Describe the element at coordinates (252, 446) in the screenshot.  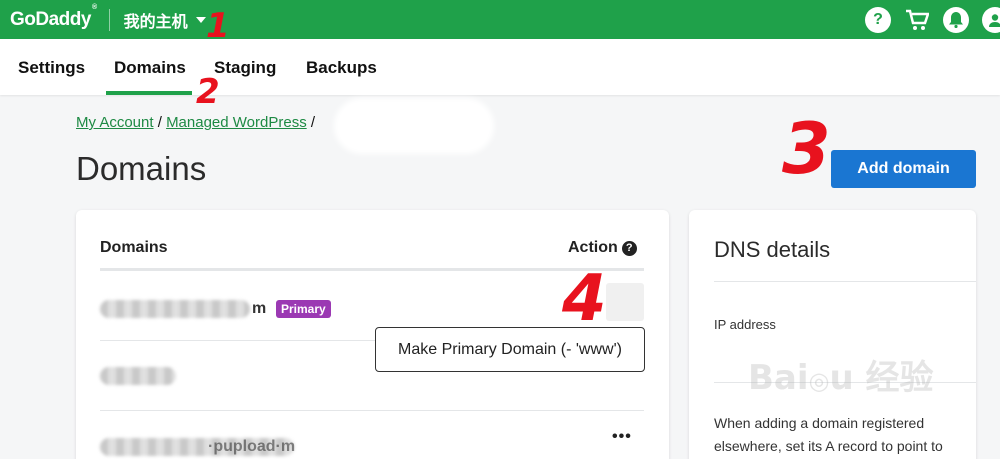
I see `domain-name: ·pupload·m` at that location.